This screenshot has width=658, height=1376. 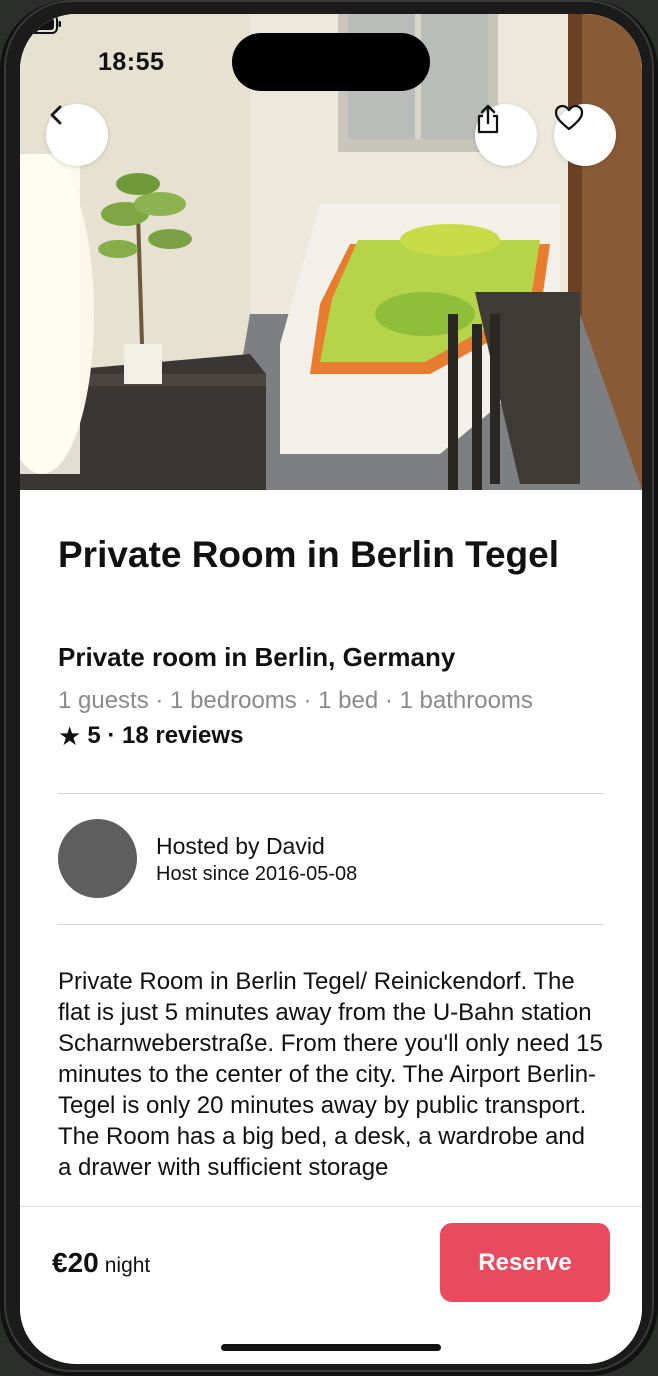 What do you see at coordinates (585, 135) in the screenshot?
I see `favorite-button` at bounding box center [585, 135].